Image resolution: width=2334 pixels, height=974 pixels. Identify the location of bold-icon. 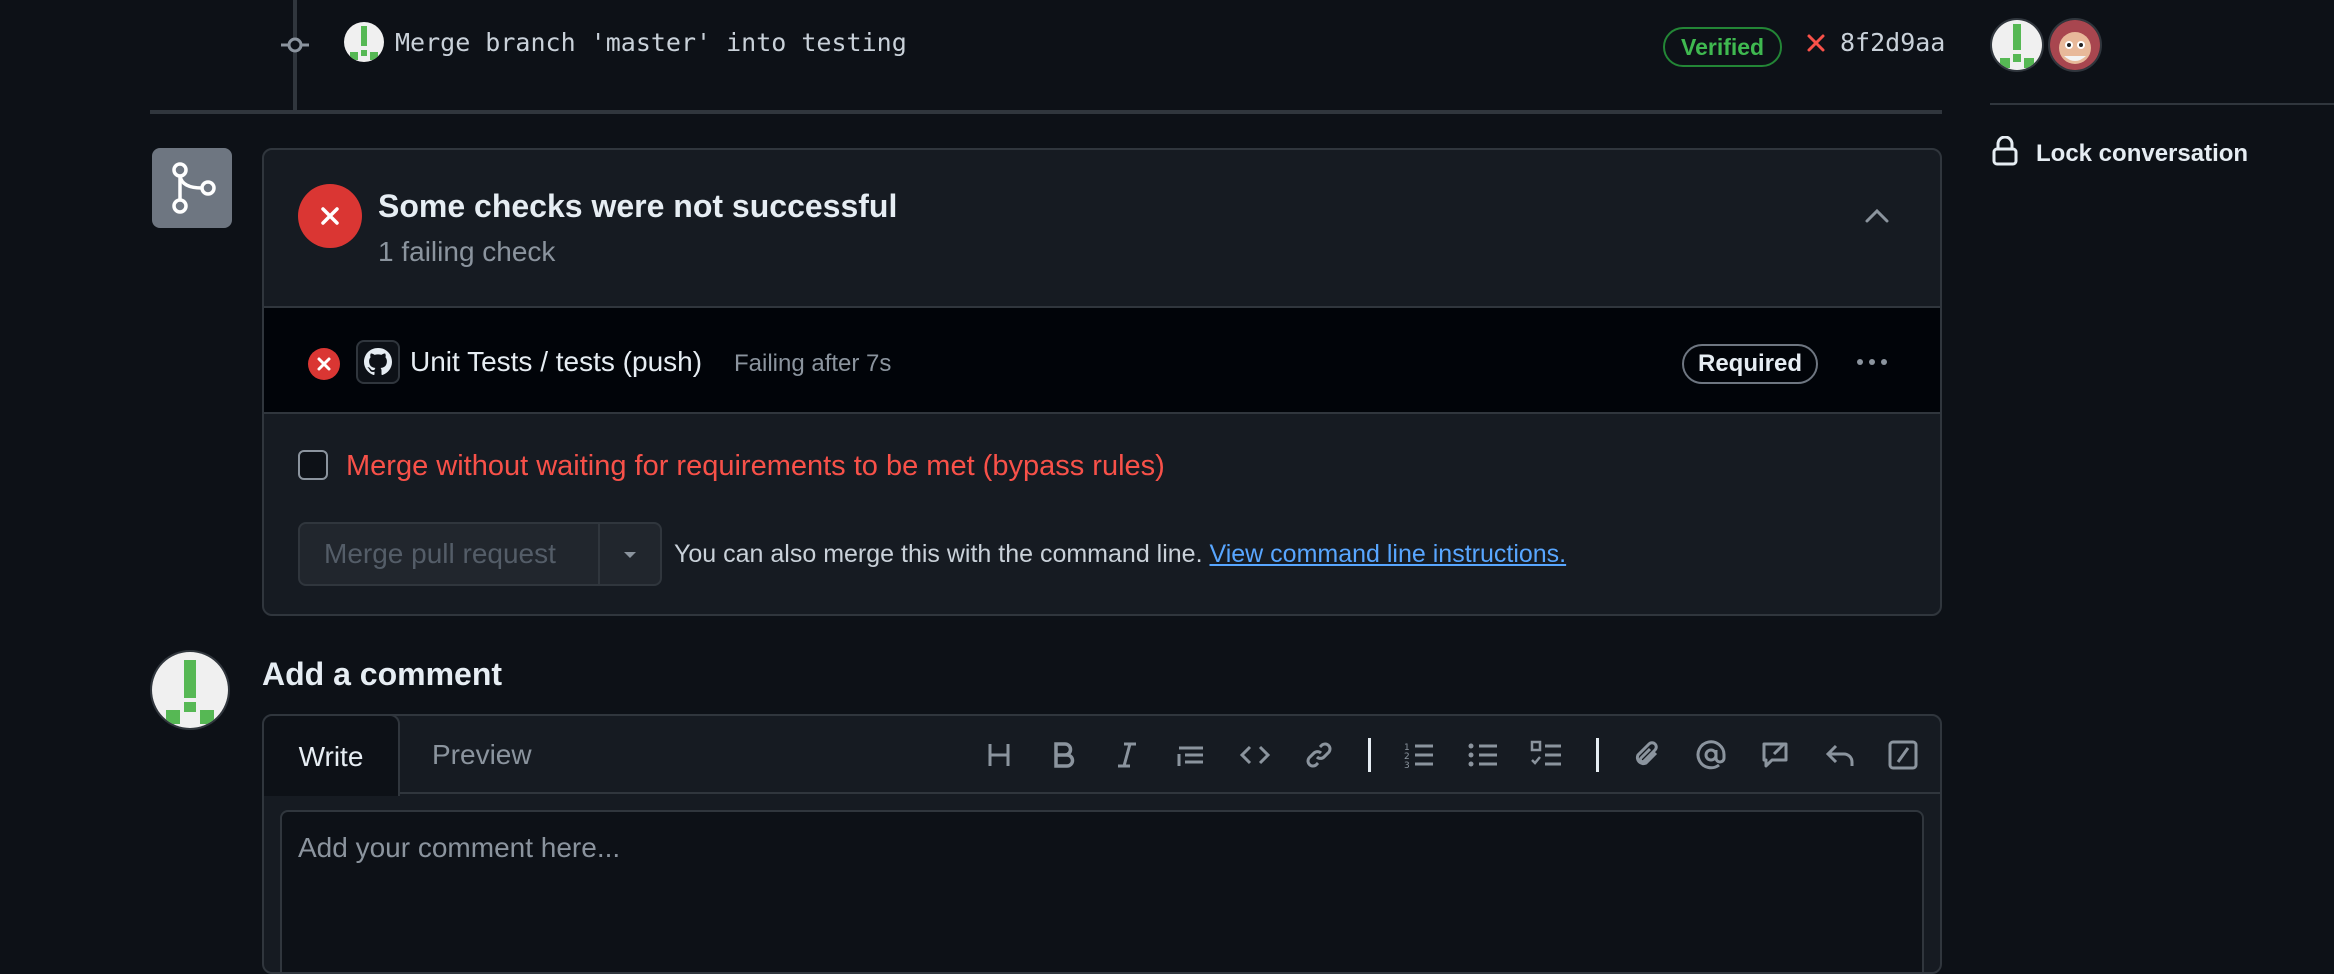
(1063, 755).